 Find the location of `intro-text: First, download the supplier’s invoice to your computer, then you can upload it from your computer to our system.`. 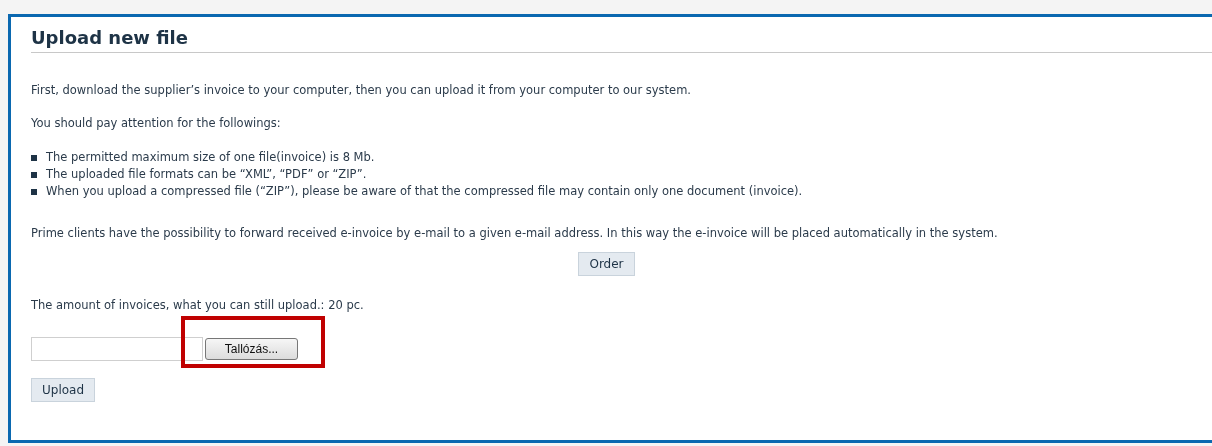

intro-text: First, download the supplier’s invoice to your computer, then you can upload it from your computer to our system. is located at coordinates (362, 90).